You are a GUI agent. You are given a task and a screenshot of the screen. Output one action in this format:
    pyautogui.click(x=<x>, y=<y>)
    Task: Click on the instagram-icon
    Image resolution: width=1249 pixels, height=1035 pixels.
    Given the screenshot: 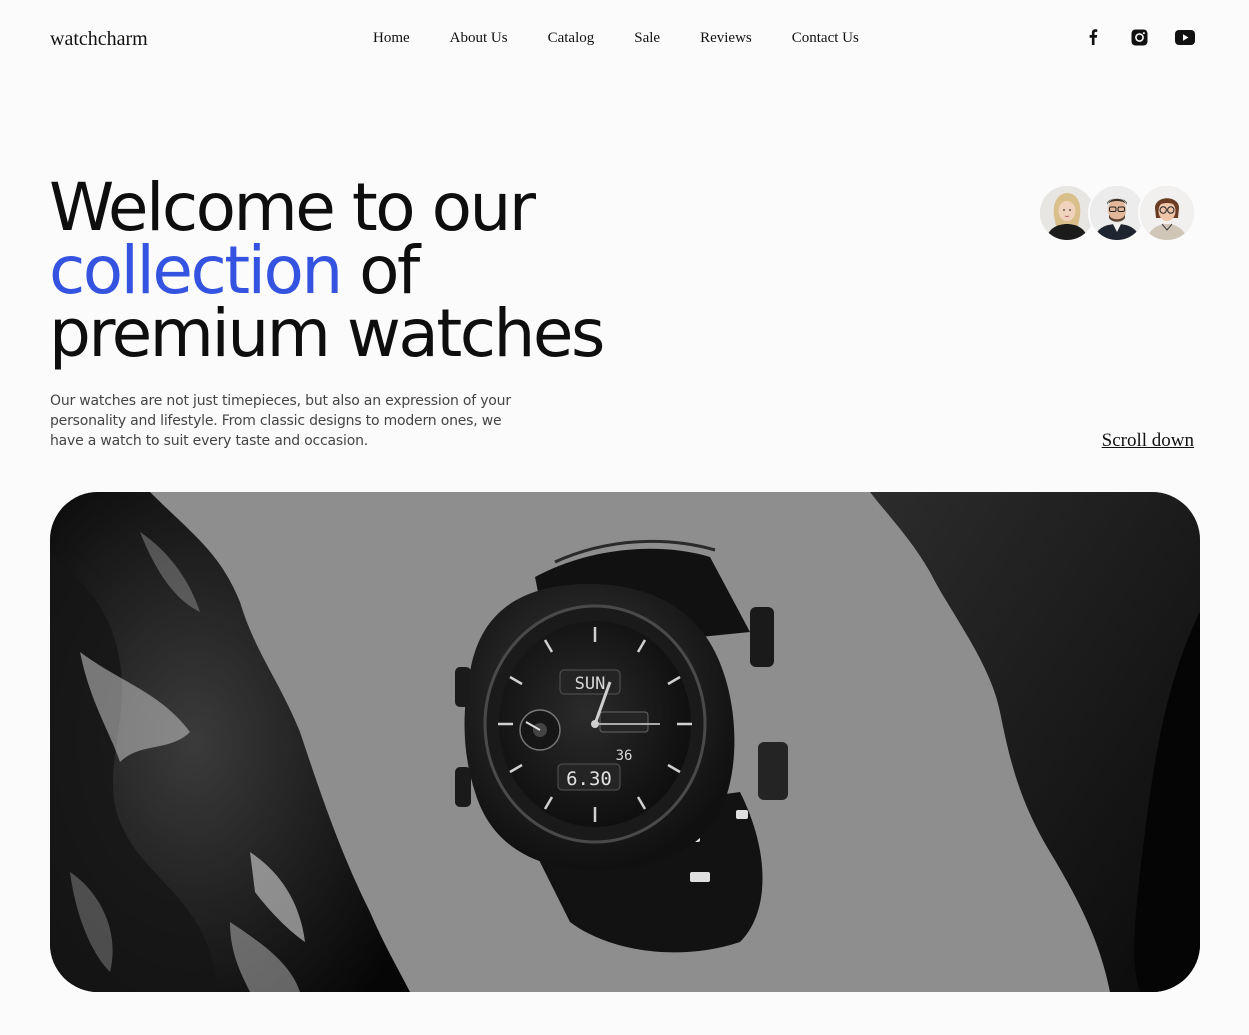 What is the action you would take?
    pyautogui.click(x=1139, y=37)
    